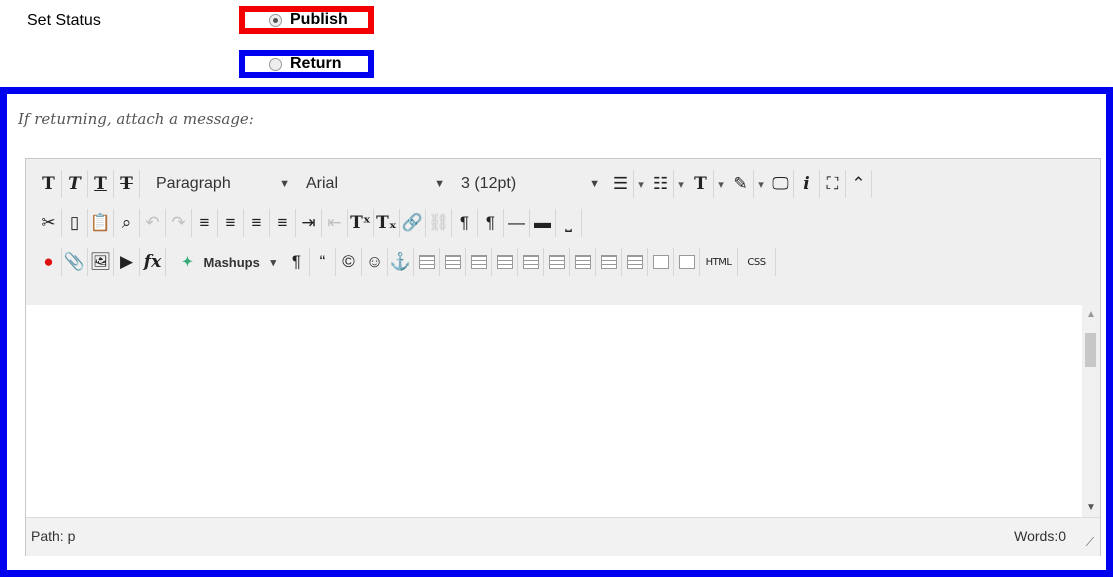 The width and height of the screenshot is (1113, 577). What do you see at coordinates (413, 223) in the screenshot?
I see `link-icon: 🔗` at bounding box center [413, 223].